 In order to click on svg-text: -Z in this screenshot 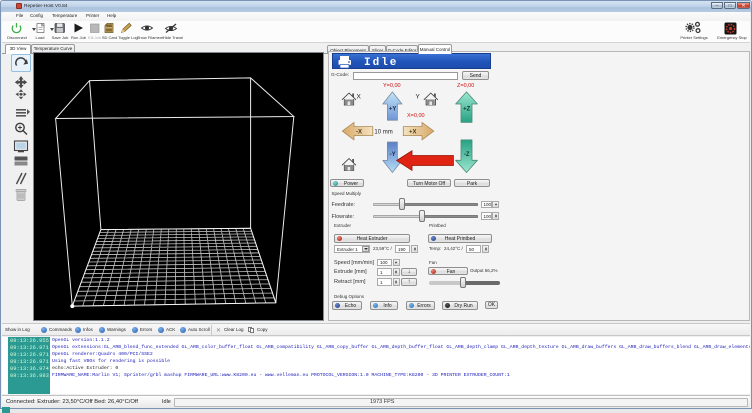, I will do `click(467, 155)`.